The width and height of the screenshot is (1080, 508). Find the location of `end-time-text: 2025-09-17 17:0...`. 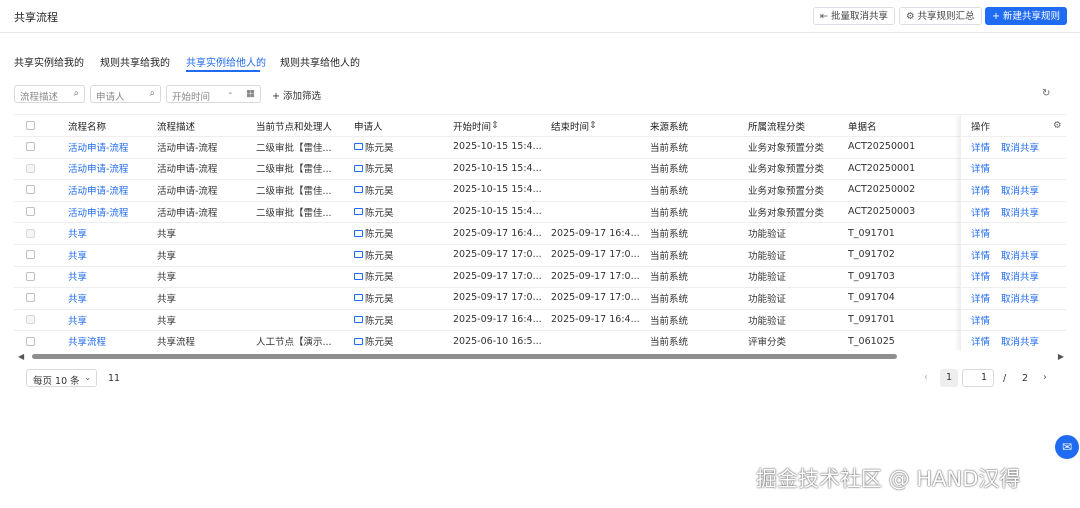

end-time-text: 2025-09-17 17:0... is located at coordinates (595, 276).